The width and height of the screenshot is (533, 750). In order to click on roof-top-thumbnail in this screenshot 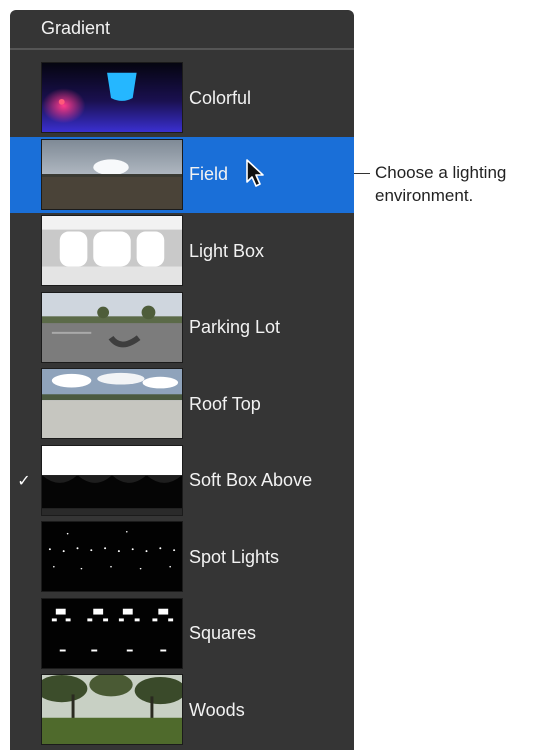, I will do `click(112, 403)`.